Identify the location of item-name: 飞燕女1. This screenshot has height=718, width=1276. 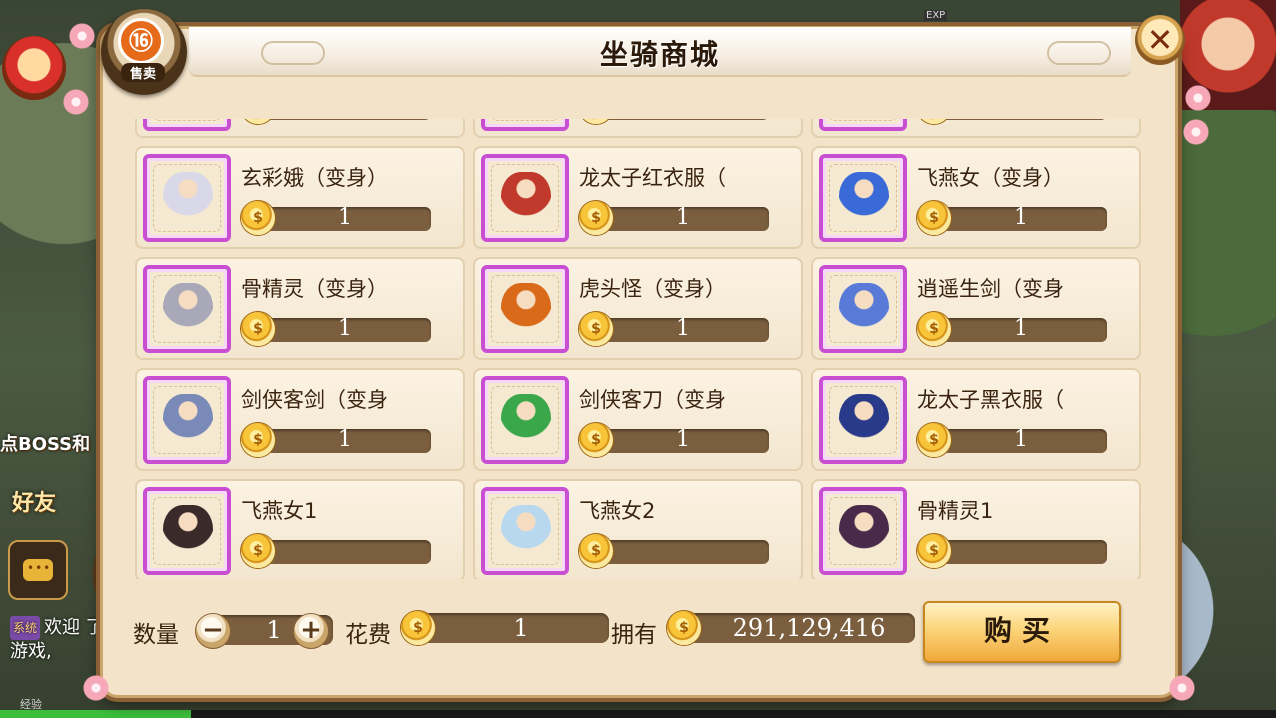
(279, 511).